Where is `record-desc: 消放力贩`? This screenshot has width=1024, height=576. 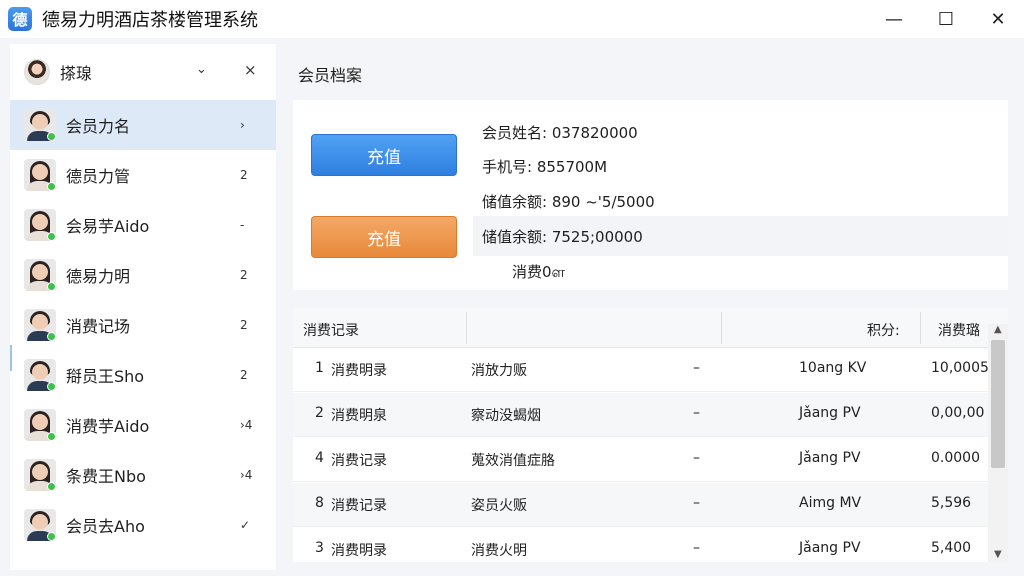 record-desc: 消放力贩 is located at coordinates (499, 371).